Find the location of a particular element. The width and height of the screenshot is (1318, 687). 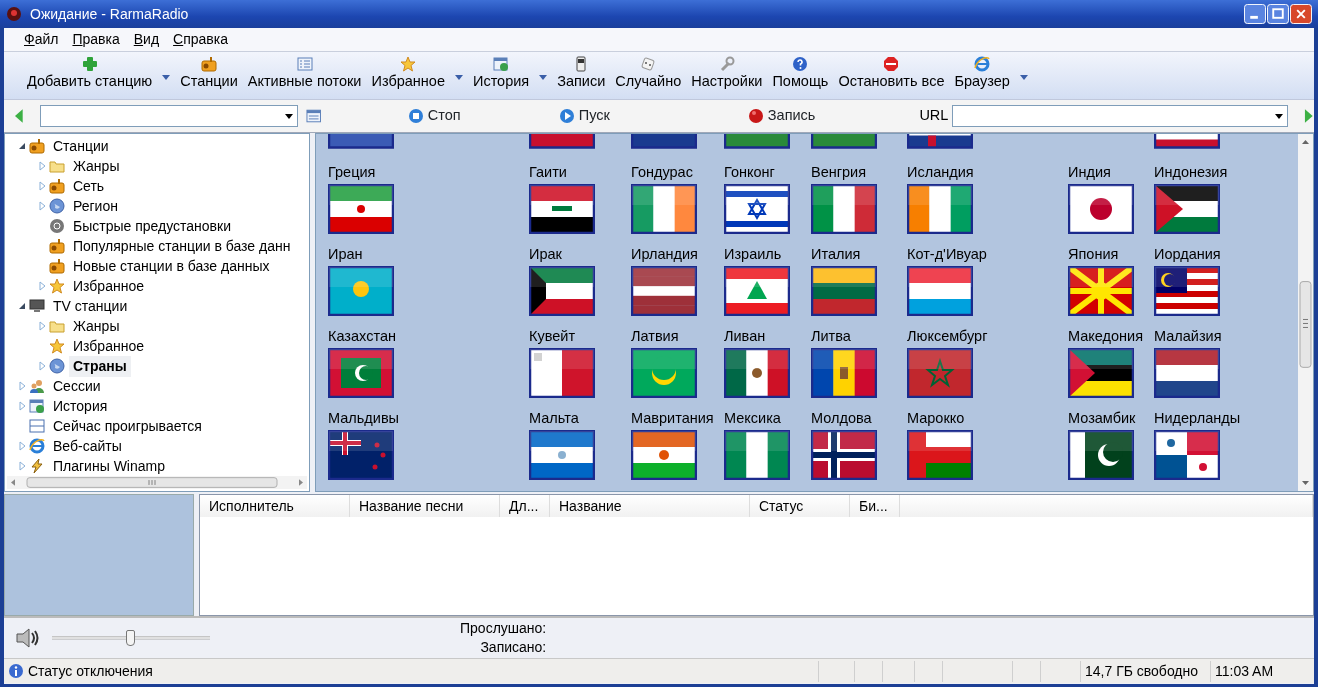

column-header: Название is located at coordinates (650, 506).